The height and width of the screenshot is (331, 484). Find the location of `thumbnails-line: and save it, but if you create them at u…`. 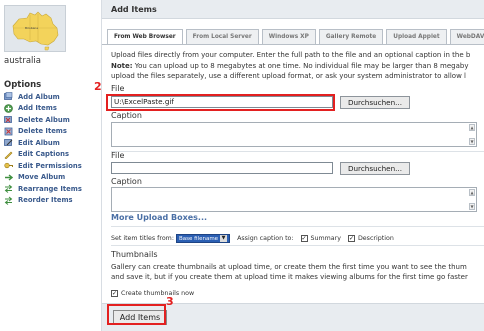

thumbnails-line: and save it, but if you create them at u… is located at coordinates (289, 277).